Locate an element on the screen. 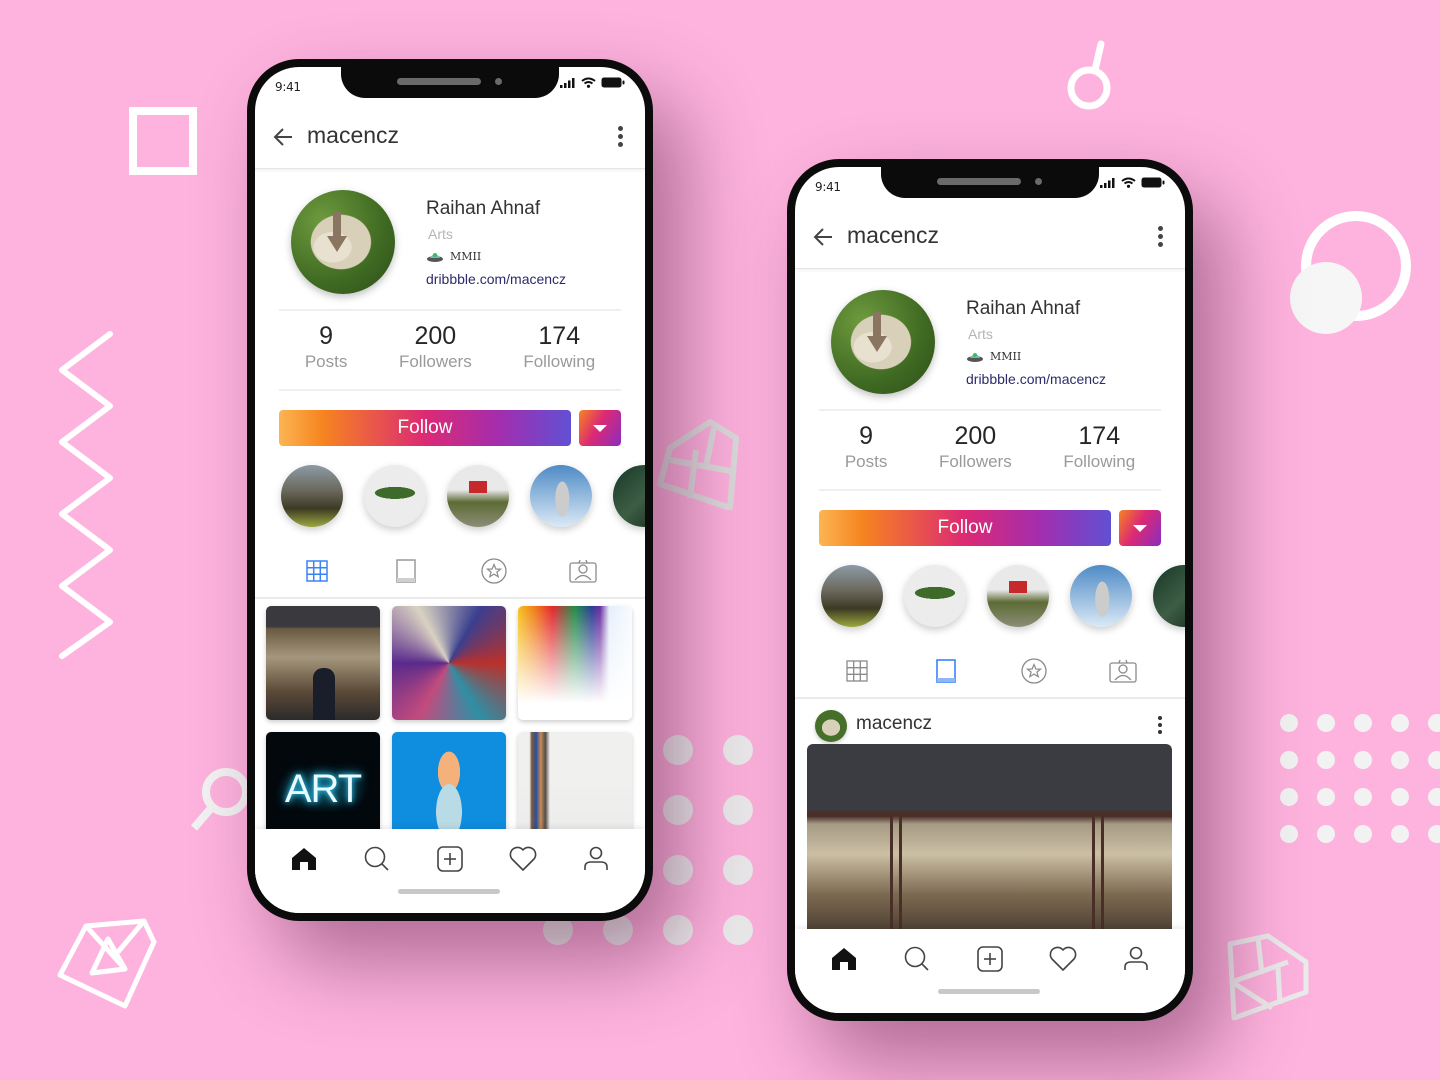 The image size is (1440, 1080). grid-icon is located at coordinates (857, 671).